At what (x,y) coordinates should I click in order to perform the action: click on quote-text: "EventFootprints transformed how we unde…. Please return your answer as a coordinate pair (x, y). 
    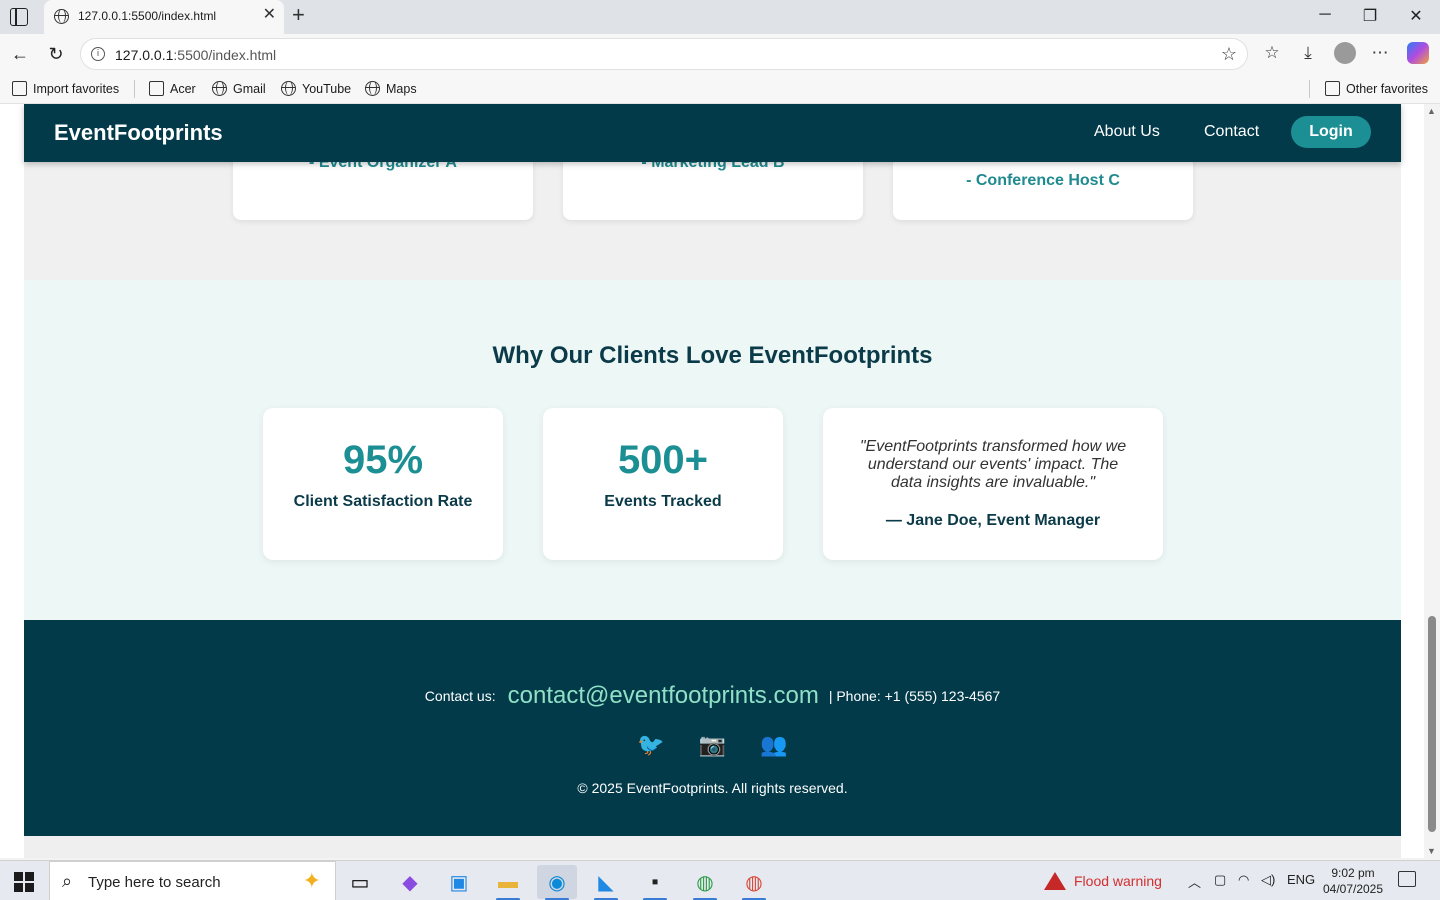
    Looking at the image, I should click on (993, 464).